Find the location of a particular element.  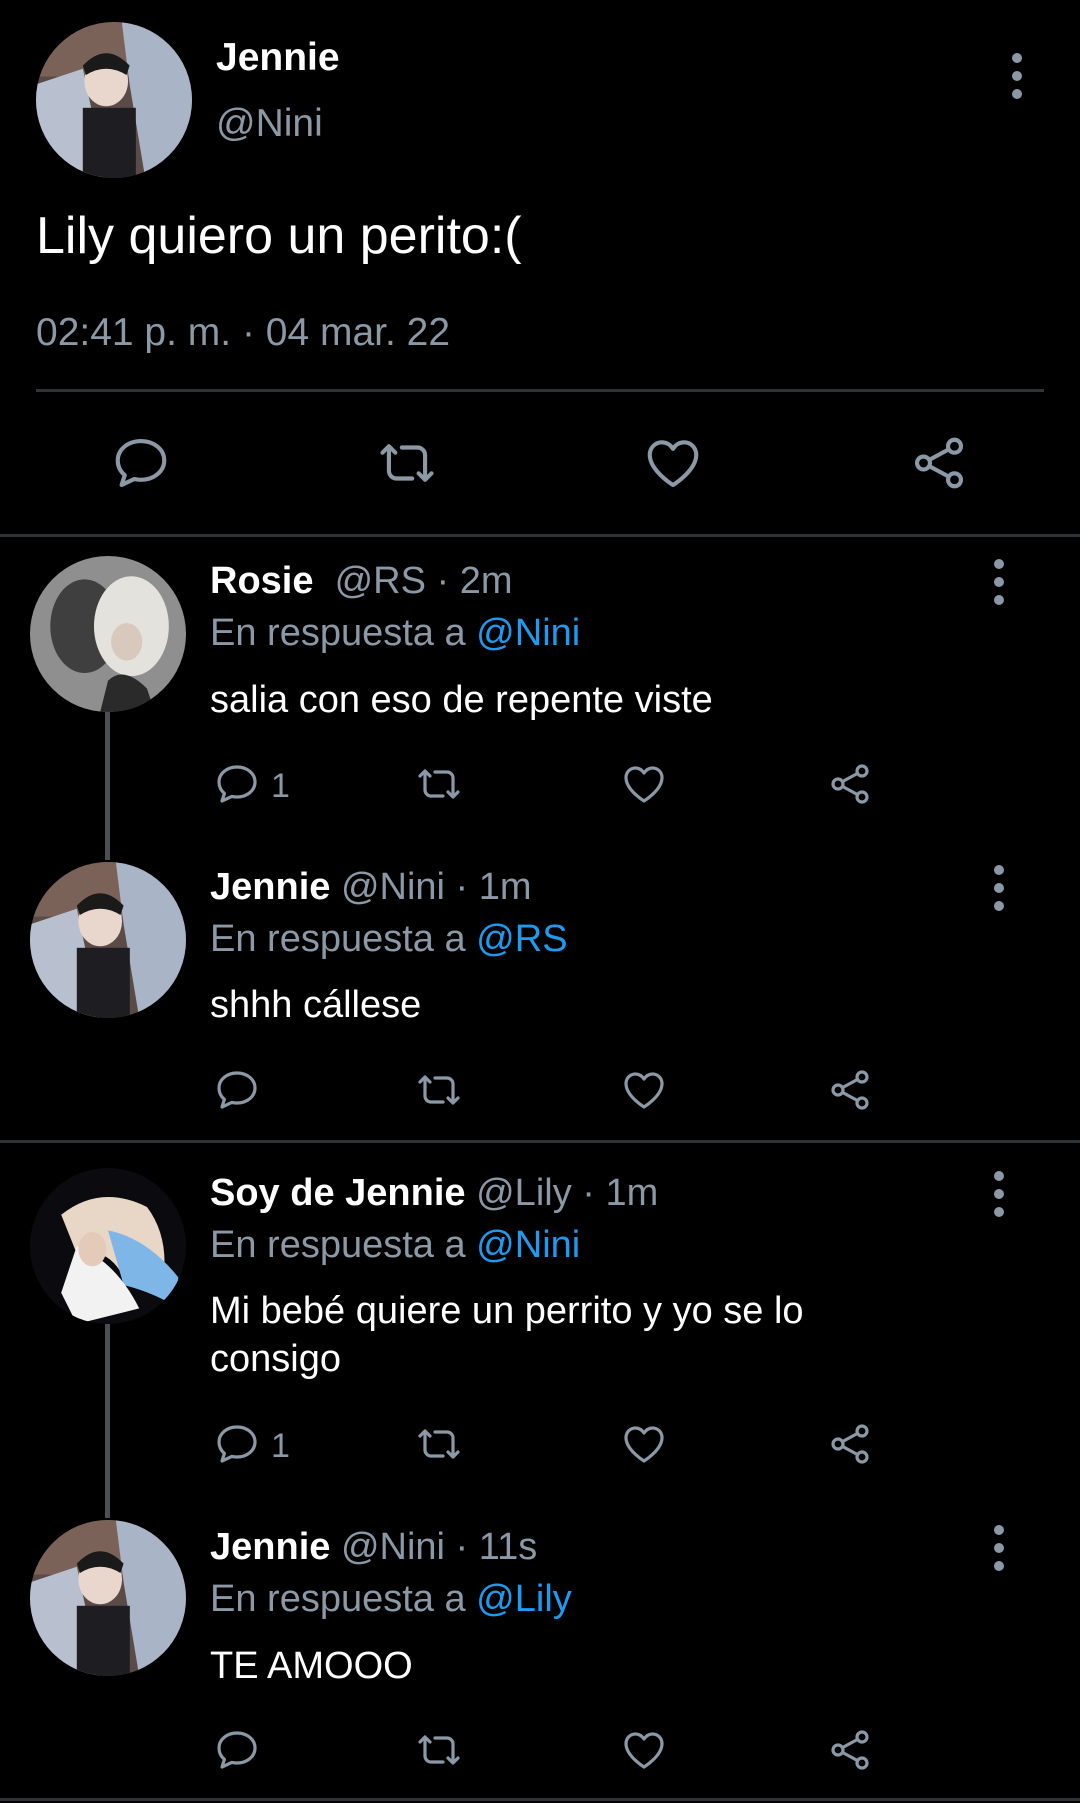

reply-header: Soy de Jennie @Lily · 1m is located at coordinates (434, 1193).